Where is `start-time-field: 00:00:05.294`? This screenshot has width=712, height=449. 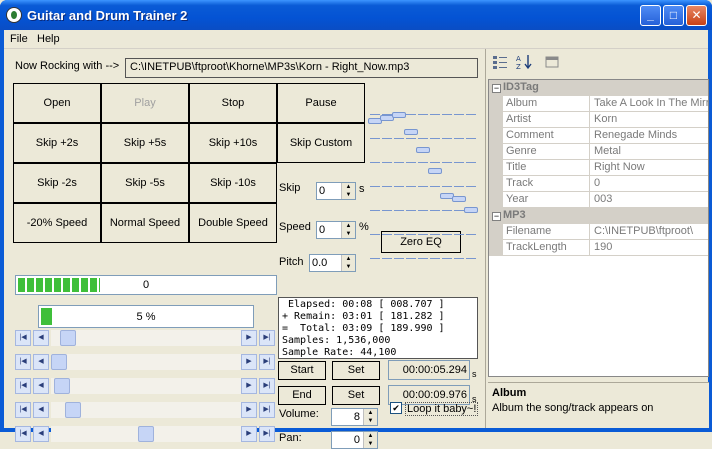
start-time-field: 00:00:05.294 is located at coordinates (429, 370).